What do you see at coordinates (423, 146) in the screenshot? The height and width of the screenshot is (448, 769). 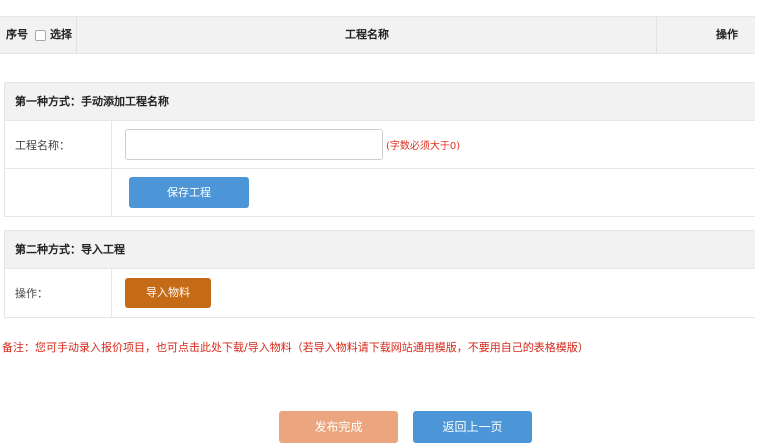 I see `project-name-hint: (字数必须大于0)` at bounding box center [423, 146].